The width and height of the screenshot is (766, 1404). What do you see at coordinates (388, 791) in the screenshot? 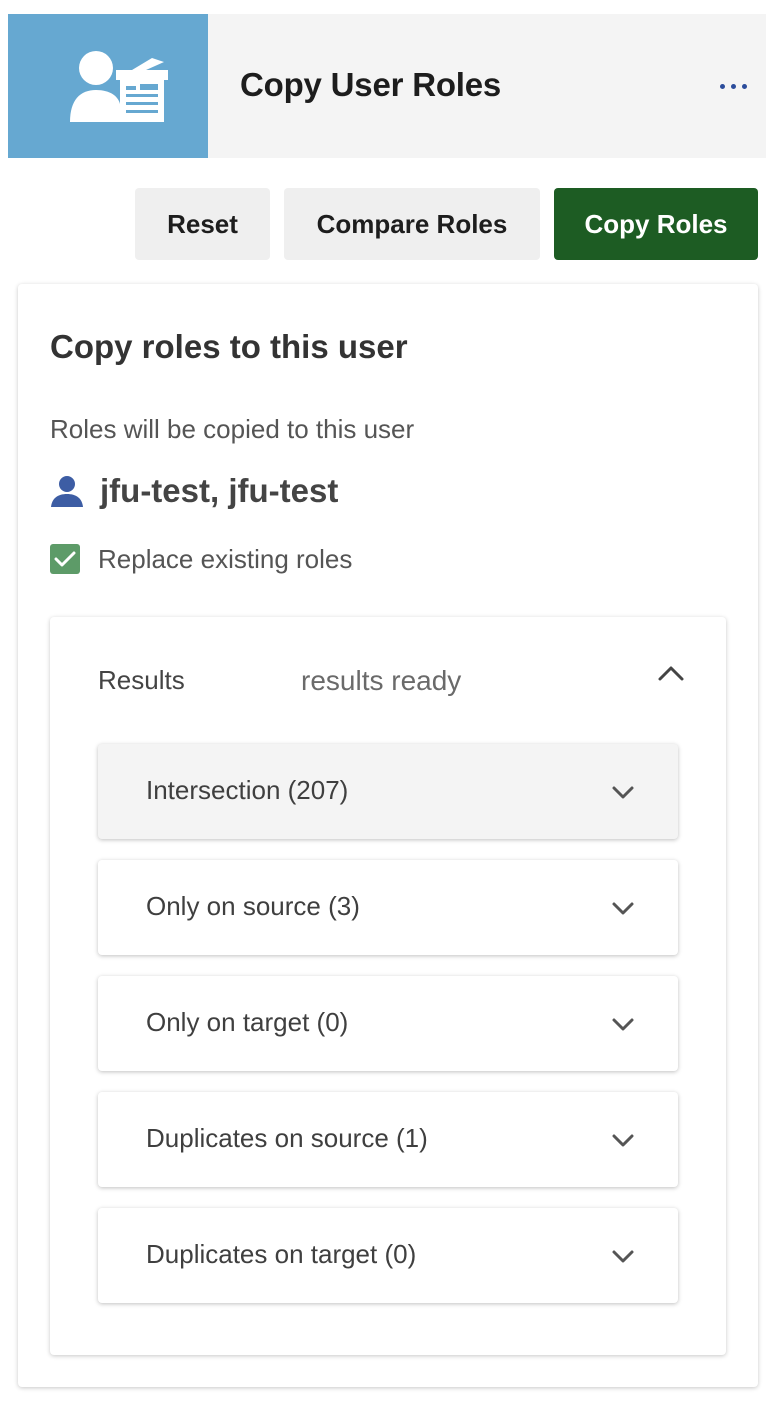
I see `panel-intersection: Intersection (207)` at bounding box center [388, 791].